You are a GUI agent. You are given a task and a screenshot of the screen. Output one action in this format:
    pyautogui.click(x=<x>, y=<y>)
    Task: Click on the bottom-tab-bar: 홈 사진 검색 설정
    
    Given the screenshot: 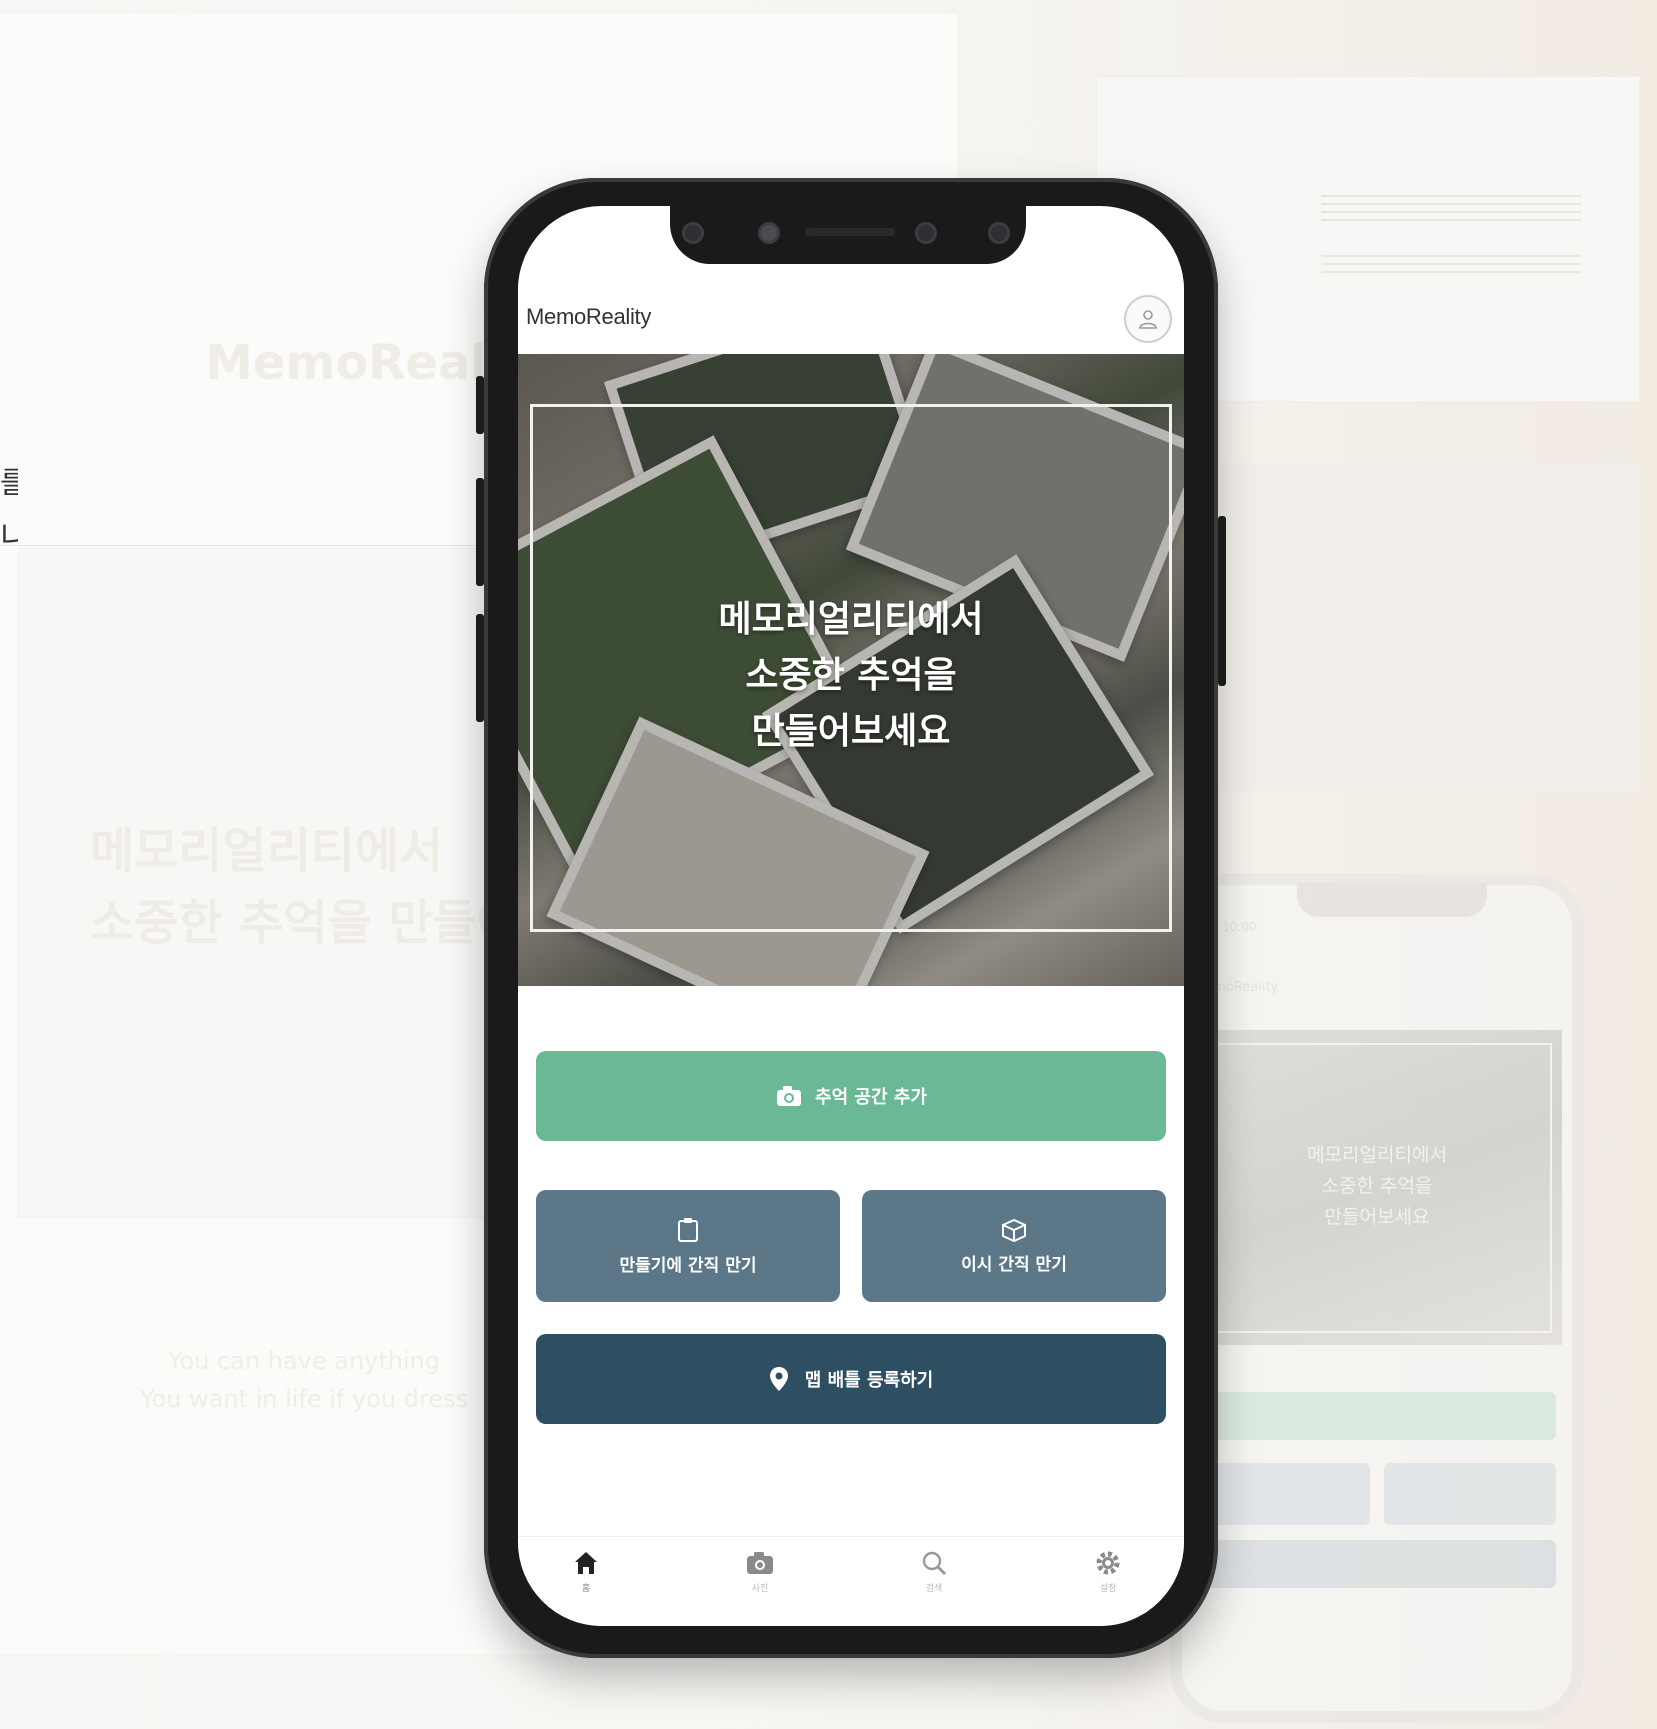 What is the action you would take?
    pyautogui.click(x=851, y=1581)
    